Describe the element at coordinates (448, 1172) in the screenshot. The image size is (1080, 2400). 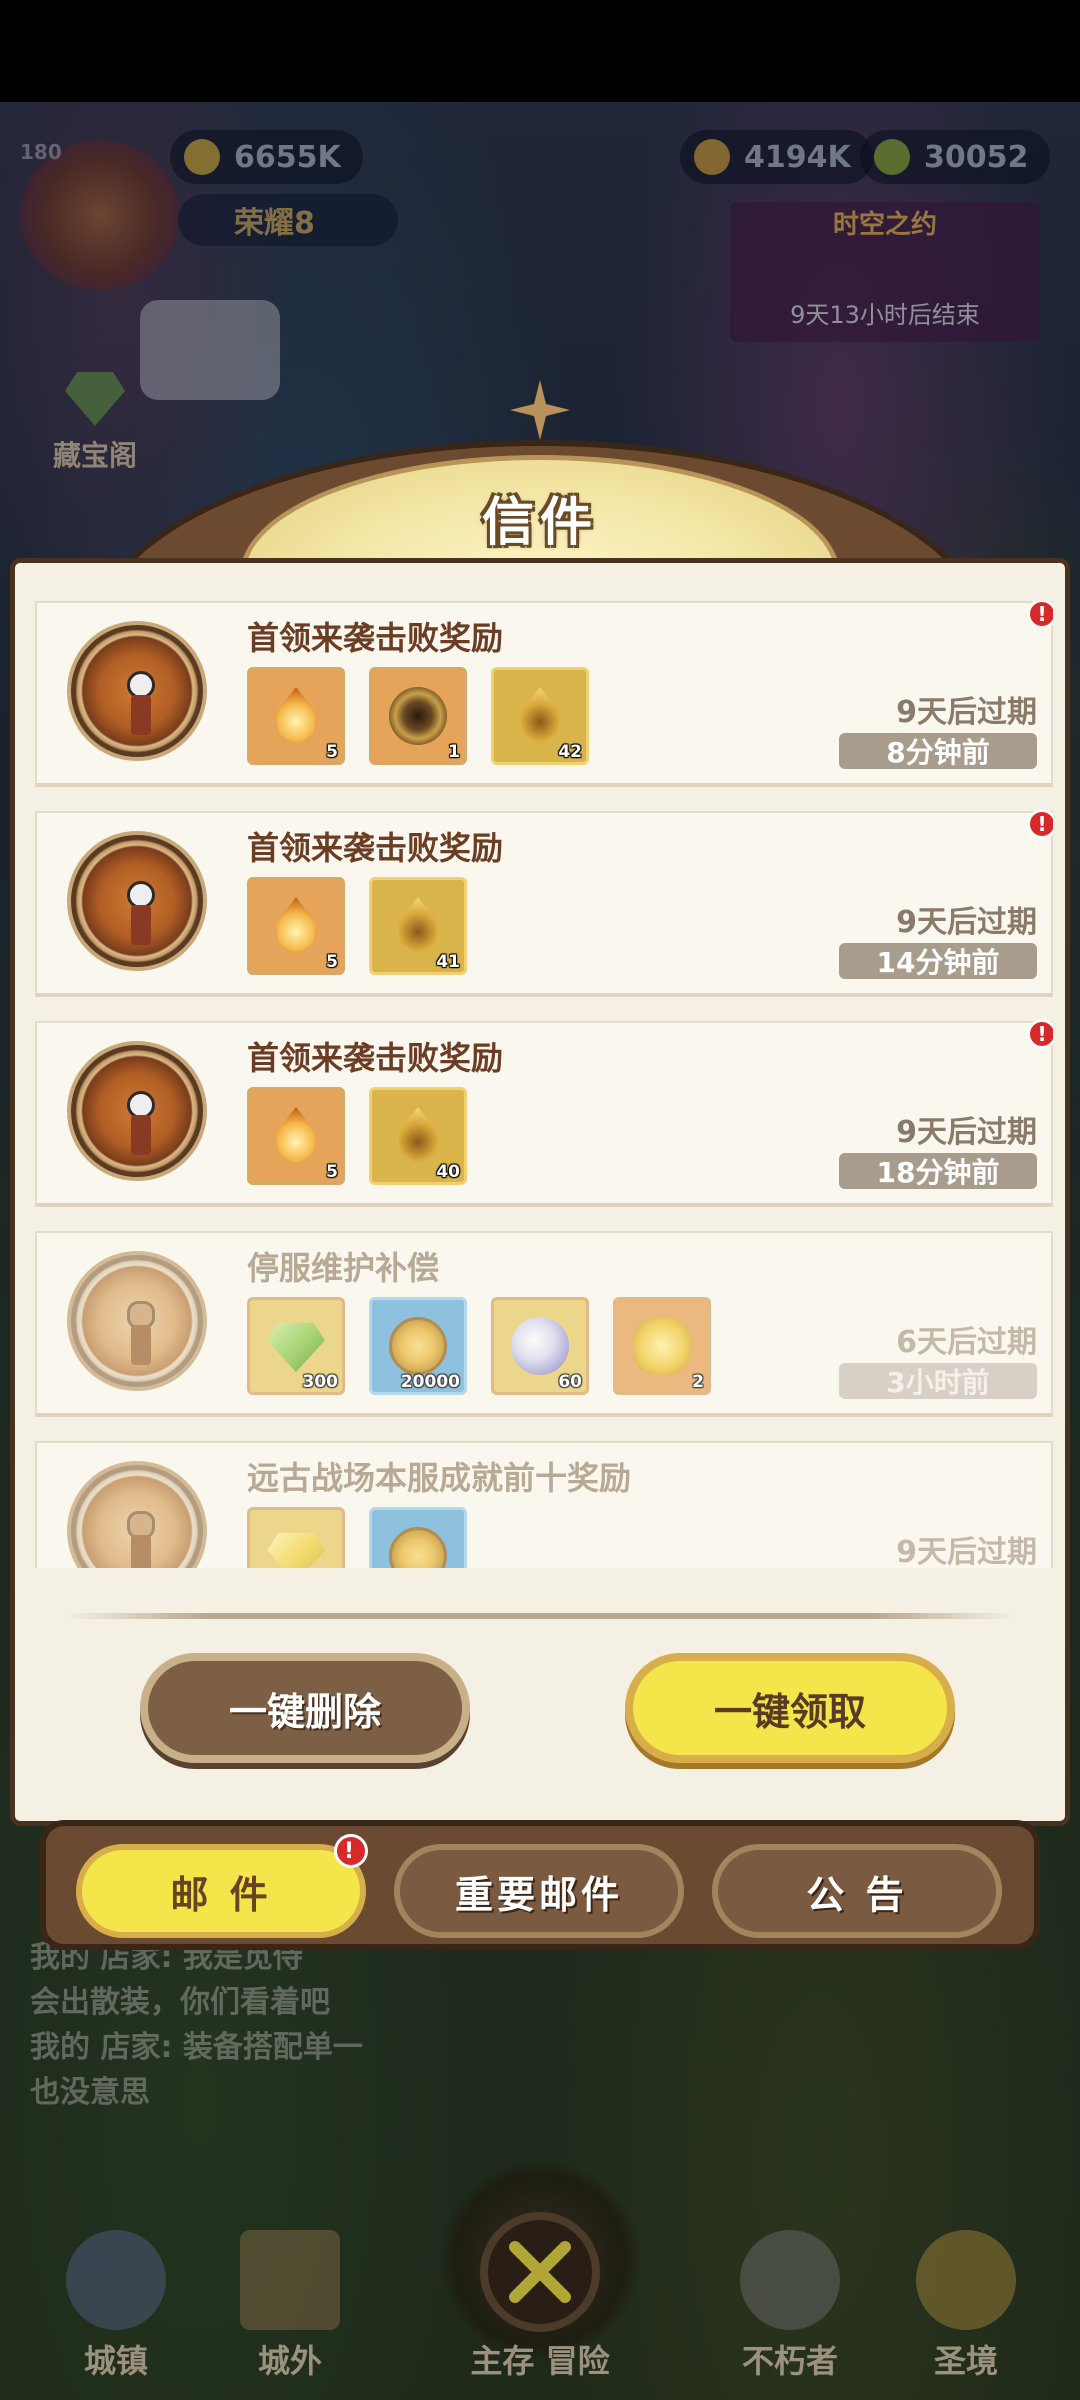
I see `reward-count: 40` at that location.